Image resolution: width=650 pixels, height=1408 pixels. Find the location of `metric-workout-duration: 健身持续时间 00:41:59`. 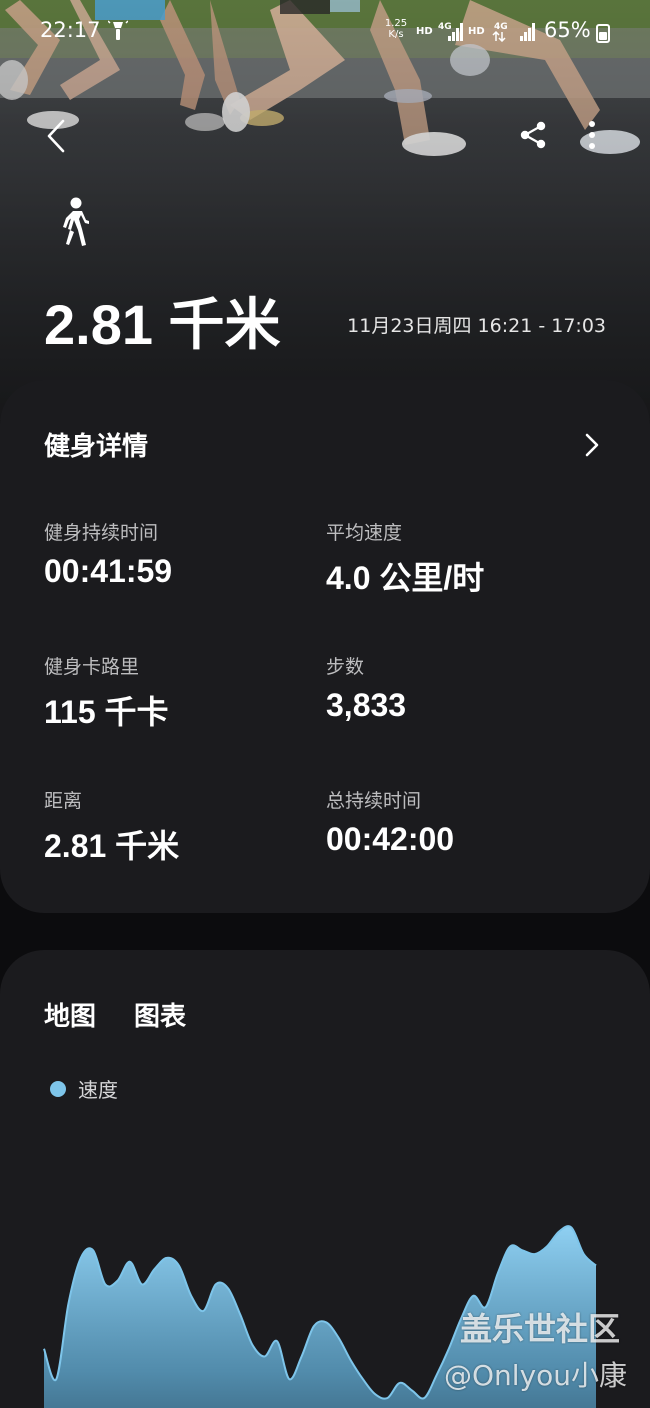

metric-workout-duration: 健身持续时间 00:41:59 is located at coordinates (179, 554).